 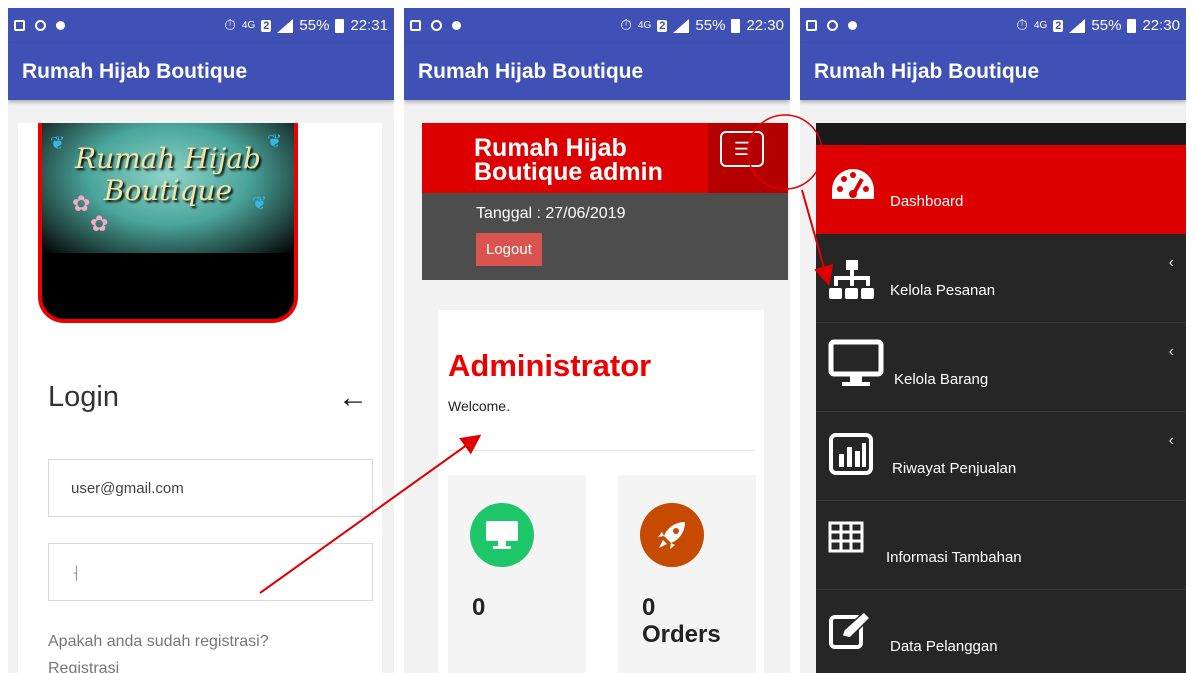 What do you see at coordinates (943, 290) in the screenshot?
I see `drawer-item-label: Kelola Pesanan` at bounding box center [943, 290].